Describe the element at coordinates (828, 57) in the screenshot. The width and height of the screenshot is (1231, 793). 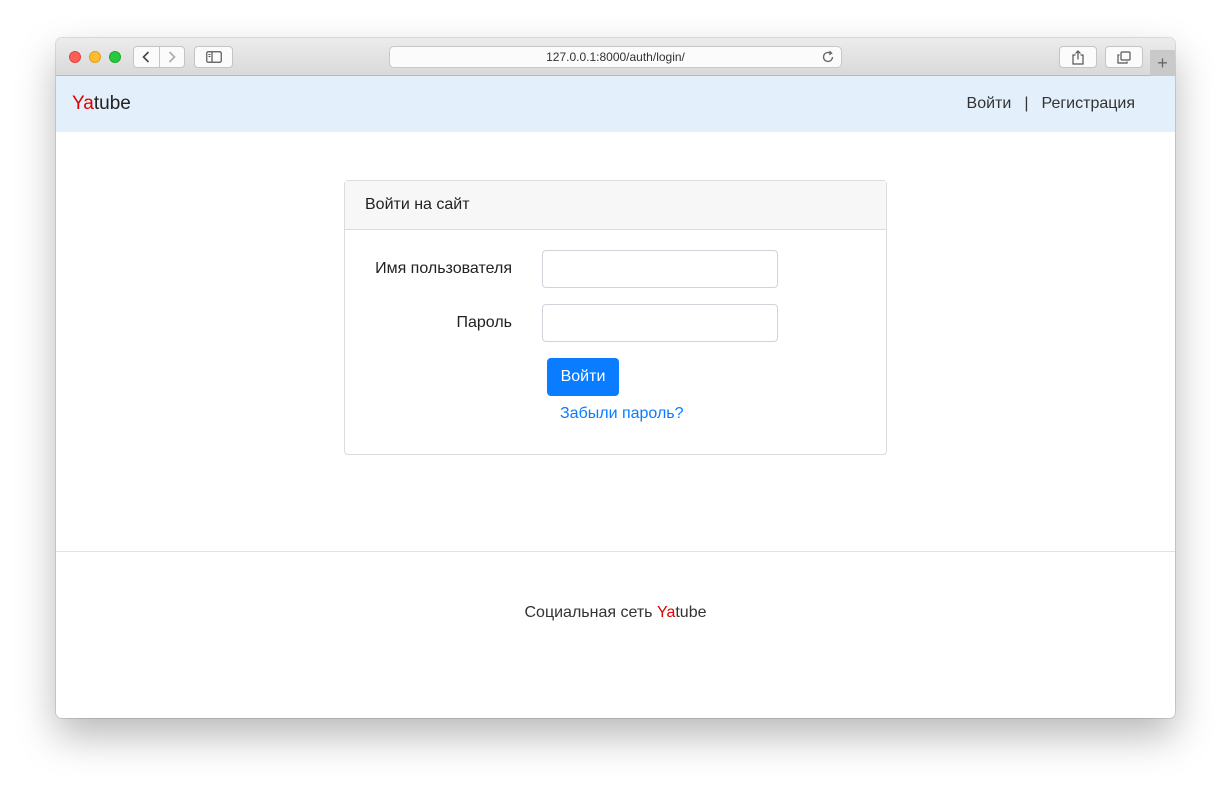
I see `reload-icon` at that location.